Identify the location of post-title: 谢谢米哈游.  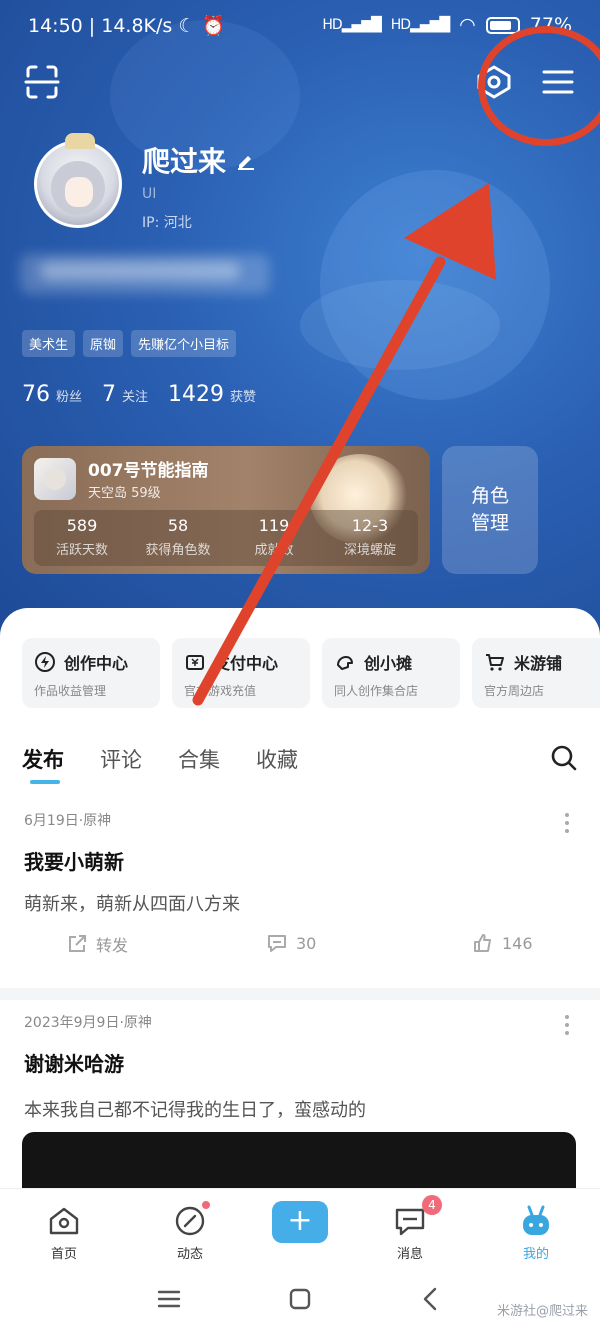
(74, 1064).